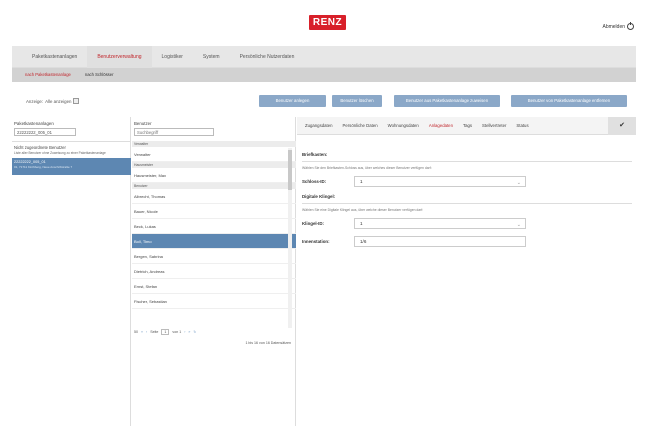  What do you see at coordinates (440, 241) in the screenshot?
I see `innenstation-input: 1/6` at bounding box center [440, 241].